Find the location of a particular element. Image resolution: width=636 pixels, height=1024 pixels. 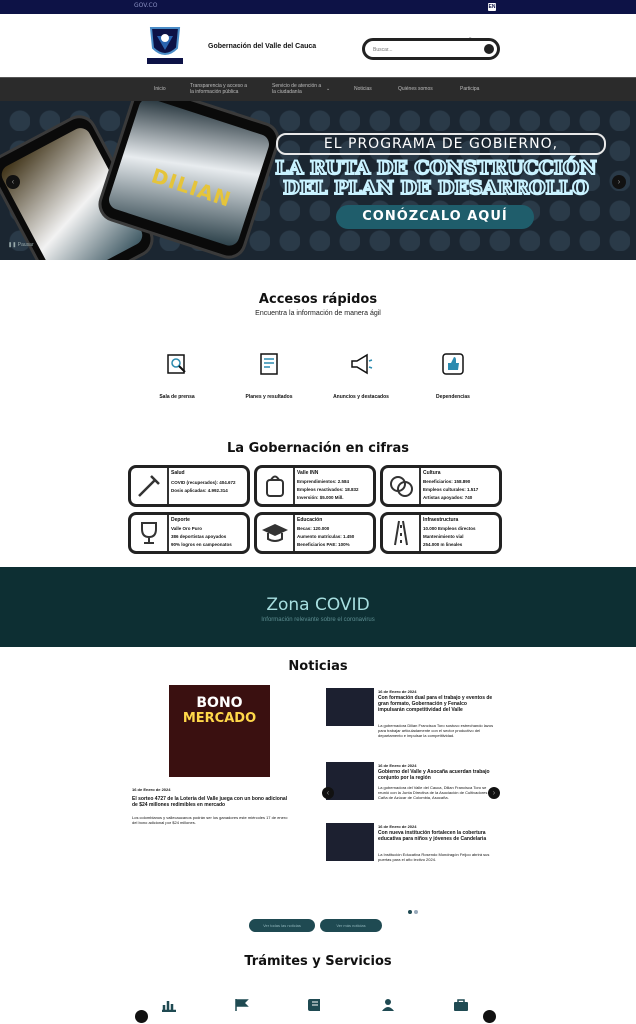

card-line: 90% logros en campeonatos is located at coordinates (201, 544).